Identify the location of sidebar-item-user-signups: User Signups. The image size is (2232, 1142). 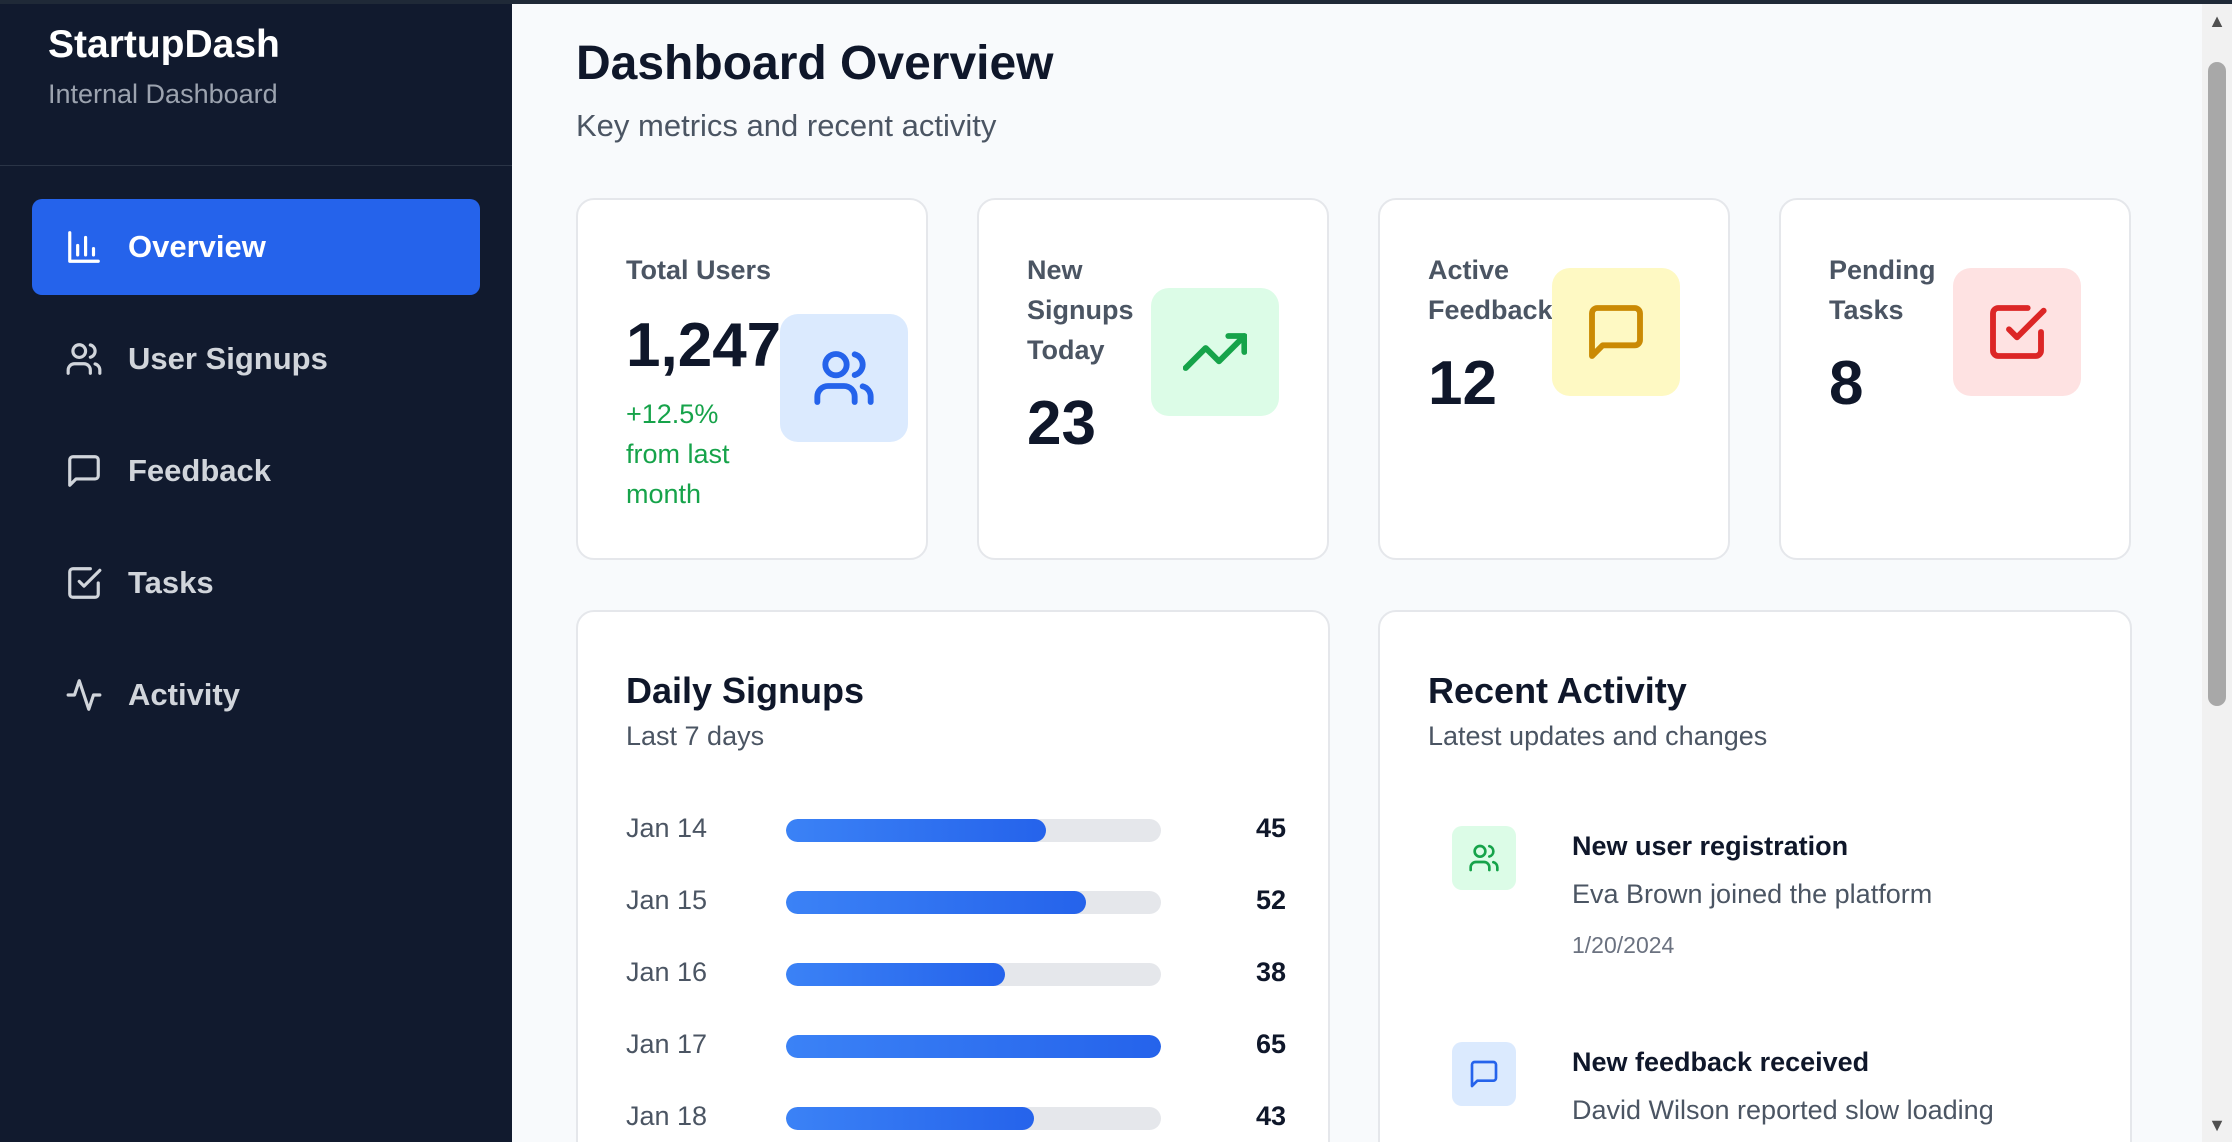
(256, 359).